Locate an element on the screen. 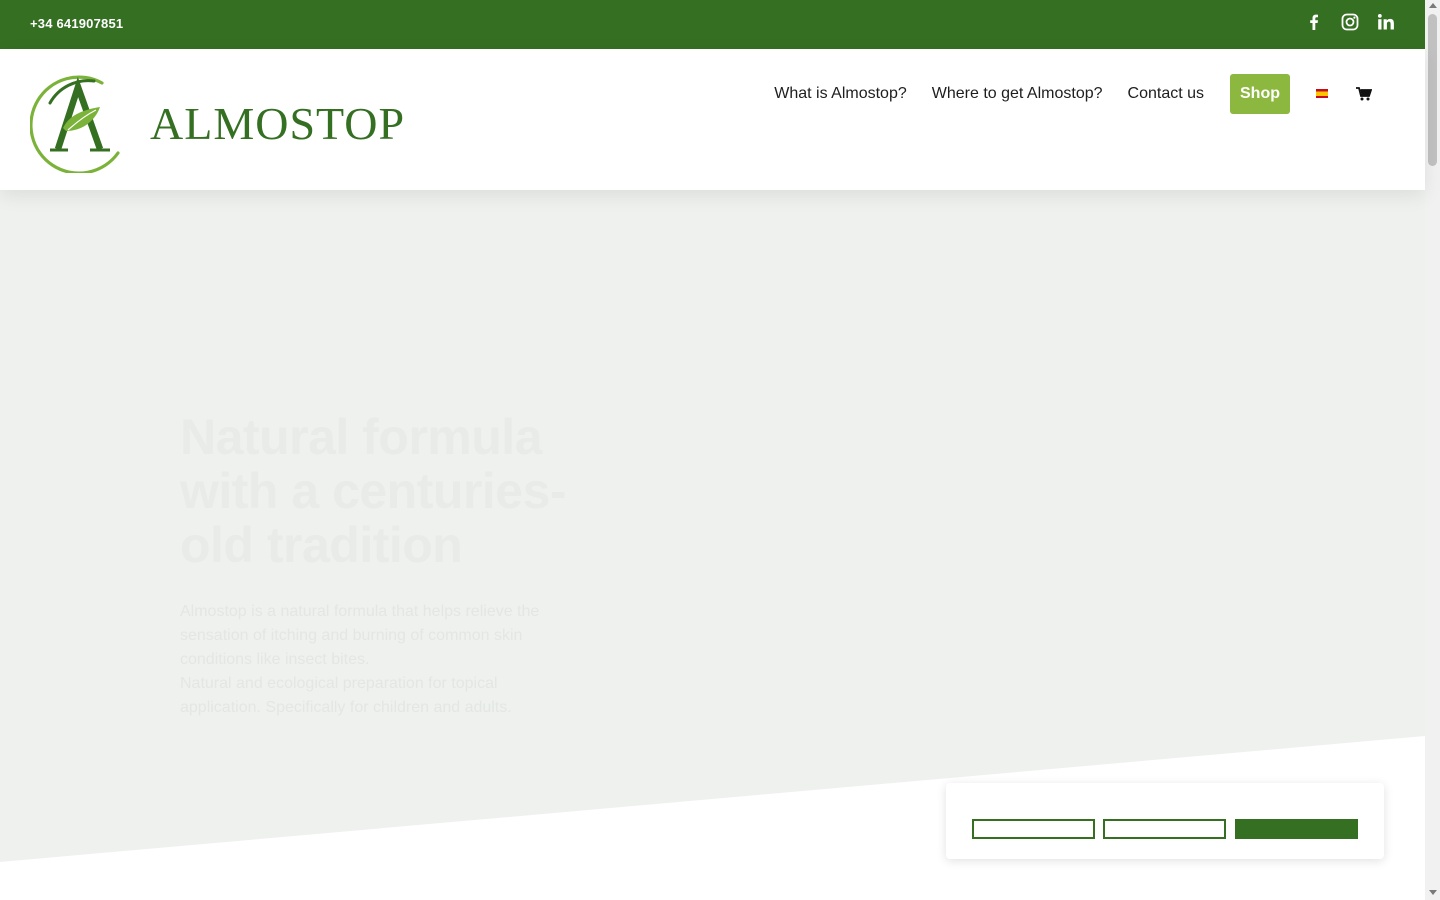 This screenshot has height=900, width=1440. facebook-icon is located at coordinates (1314, 22).